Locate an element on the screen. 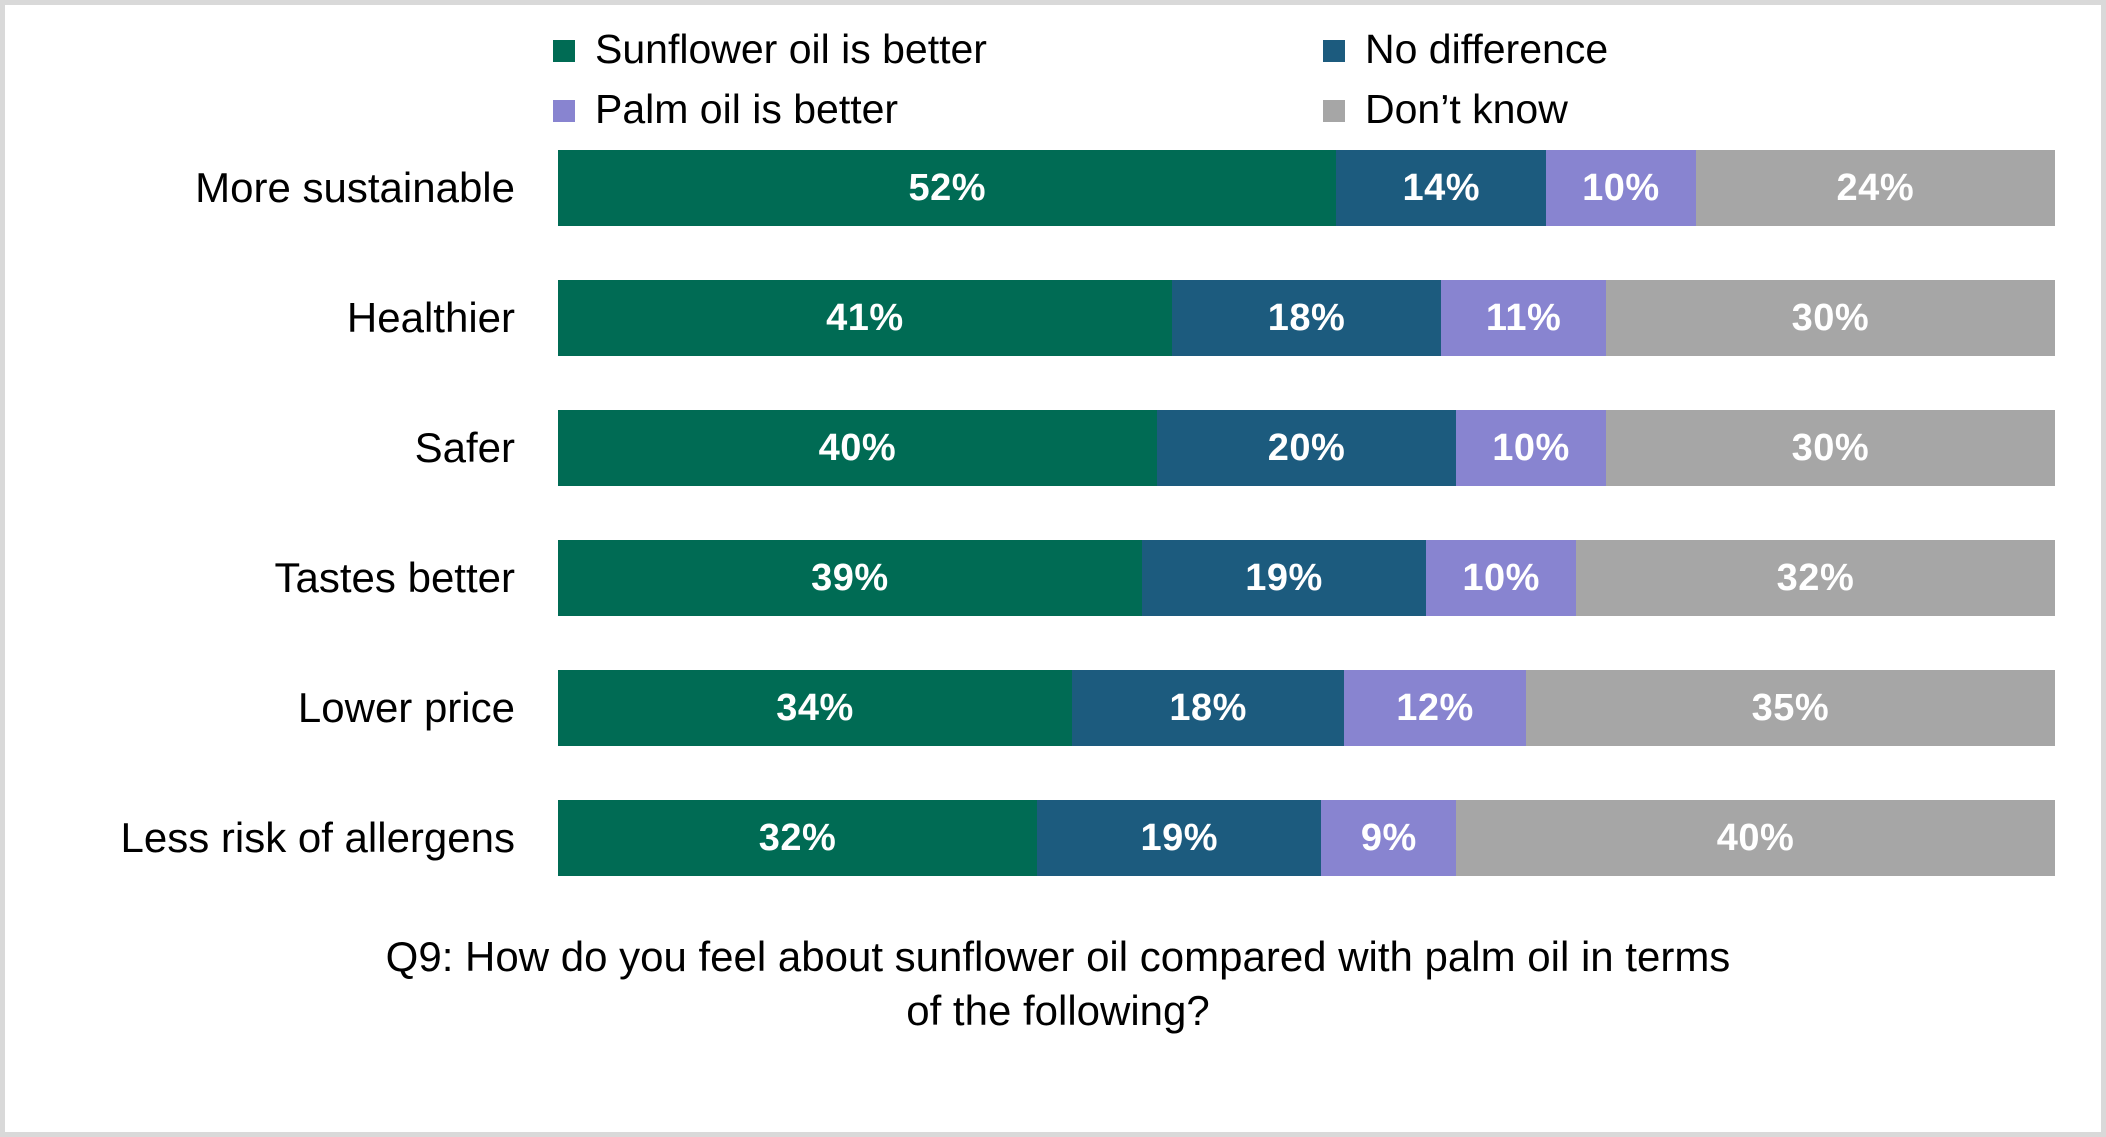 Image resolution: width=2106 pixels, height=1137 pixels. bar-value-label: 39% is located at coordinates (850, 577).